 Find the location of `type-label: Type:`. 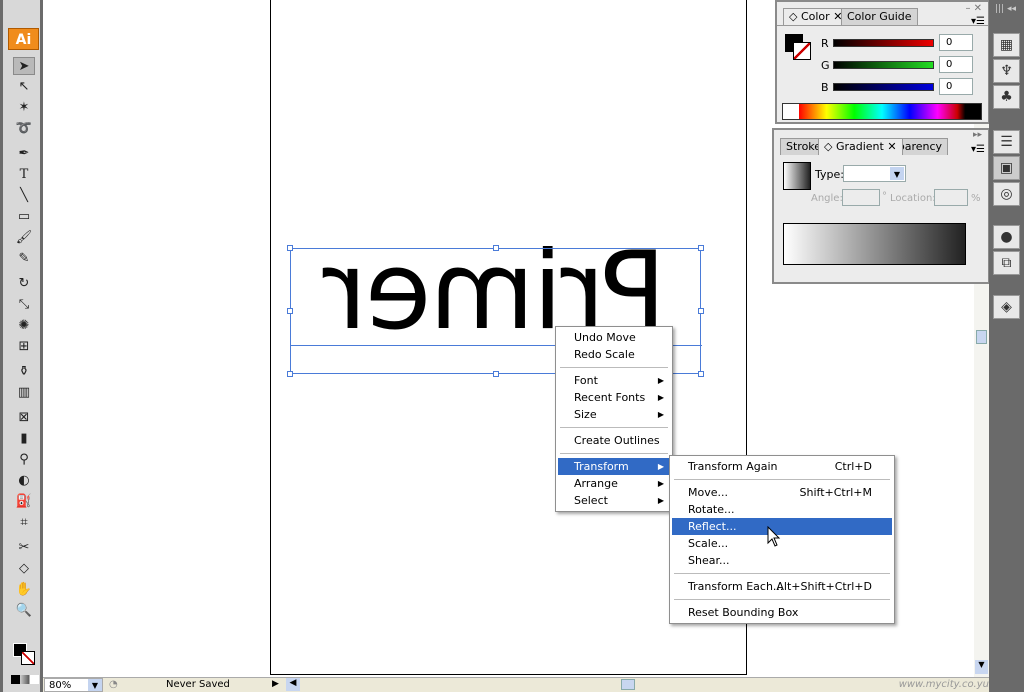

type-label: Type: is located at coordinates (829, 174).